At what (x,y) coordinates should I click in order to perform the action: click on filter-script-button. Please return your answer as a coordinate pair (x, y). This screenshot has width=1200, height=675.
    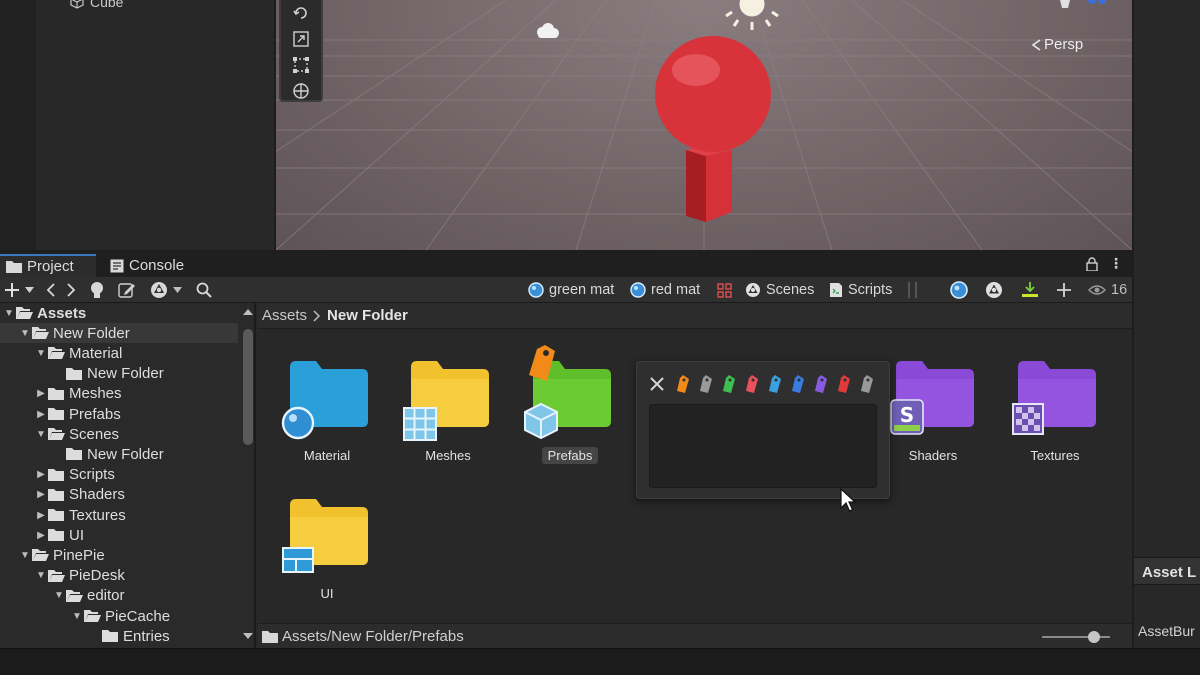
    Looking at the image, I should click on (1030, 290).